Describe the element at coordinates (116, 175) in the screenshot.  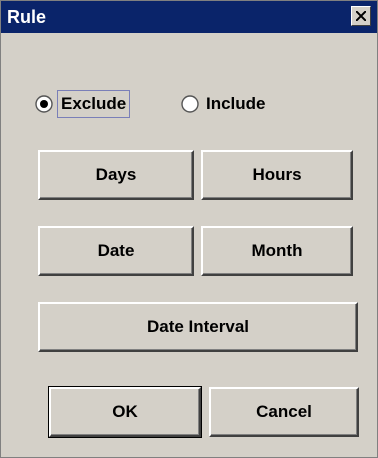
I see `days-button: Days` at that location.